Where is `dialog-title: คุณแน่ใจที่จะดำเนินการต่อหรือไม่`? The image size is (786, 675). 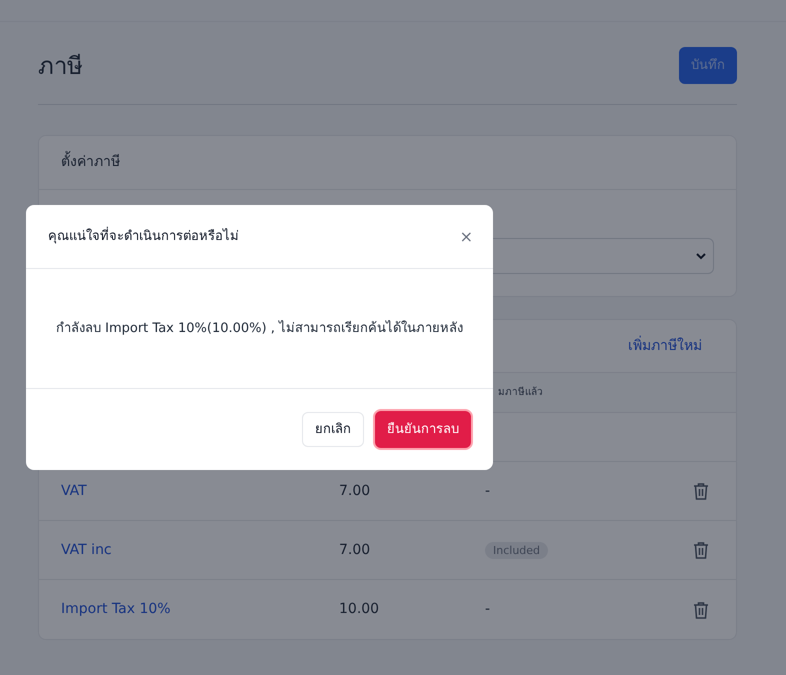
dialog-title: คุณแน่ใจที่จะดำเนินการต่อหรือไม่ is located at coordinates (143, 236).